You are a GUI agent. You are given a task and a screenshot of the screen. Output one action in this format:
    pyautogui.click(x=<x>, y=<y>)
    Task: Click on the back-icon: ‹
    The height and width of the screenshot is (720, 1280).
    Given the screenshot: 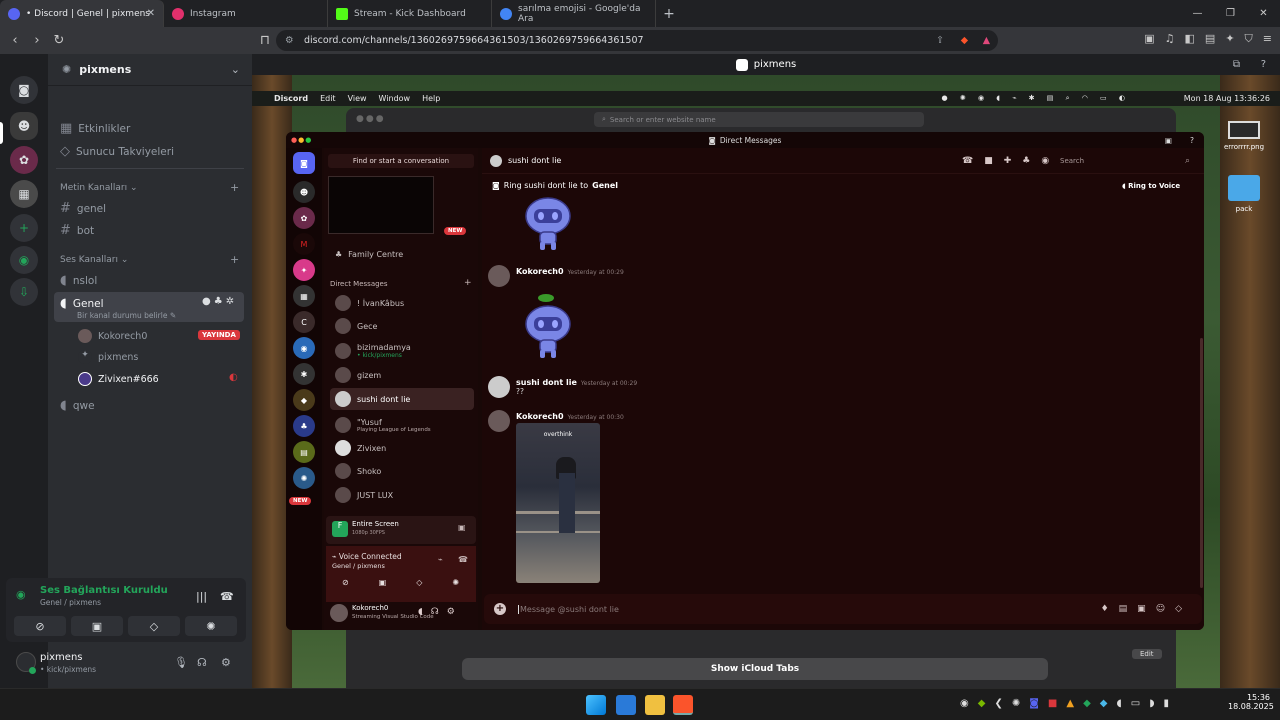 What is the action you would take?
    pyautogui.click(x=15, y=40)
    